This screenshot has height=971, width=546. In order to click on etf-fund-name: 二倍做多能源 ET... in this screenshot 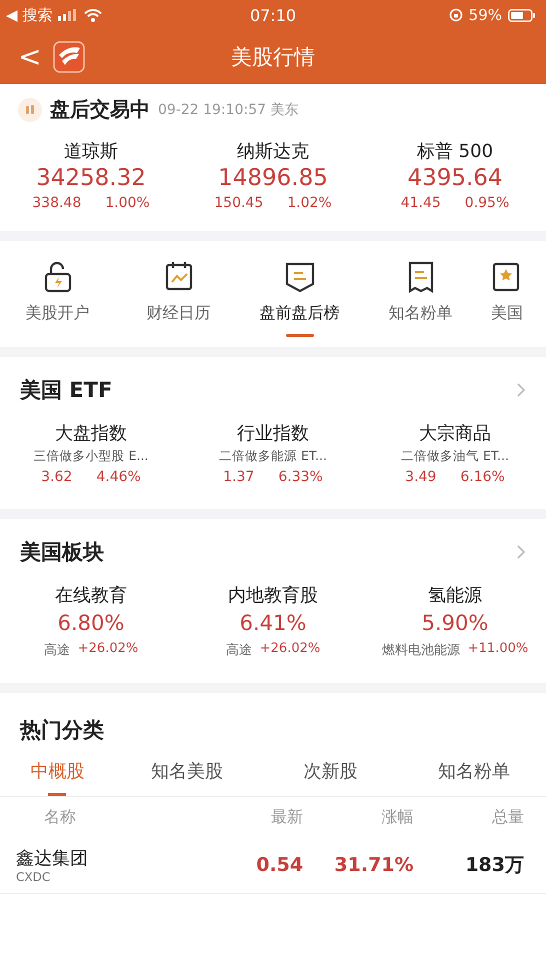, I will do `click(273, 456)`.